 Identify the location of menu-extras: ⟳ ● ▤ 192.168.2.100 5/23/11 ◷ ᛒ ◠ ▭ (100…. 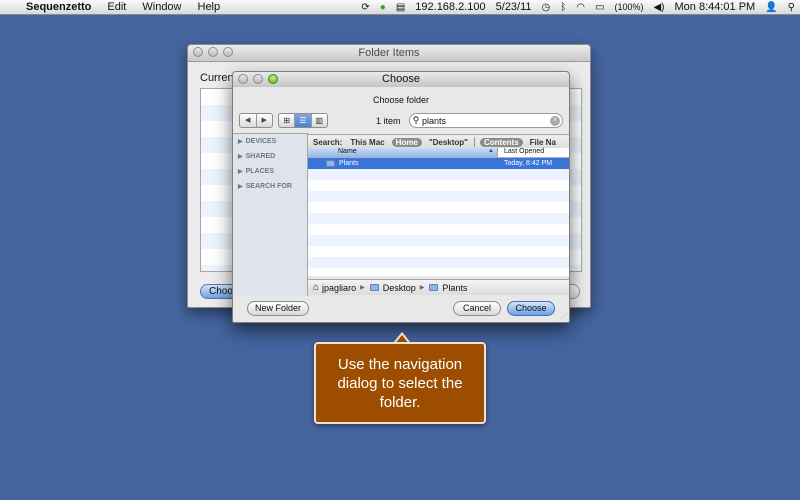
(578, 7).